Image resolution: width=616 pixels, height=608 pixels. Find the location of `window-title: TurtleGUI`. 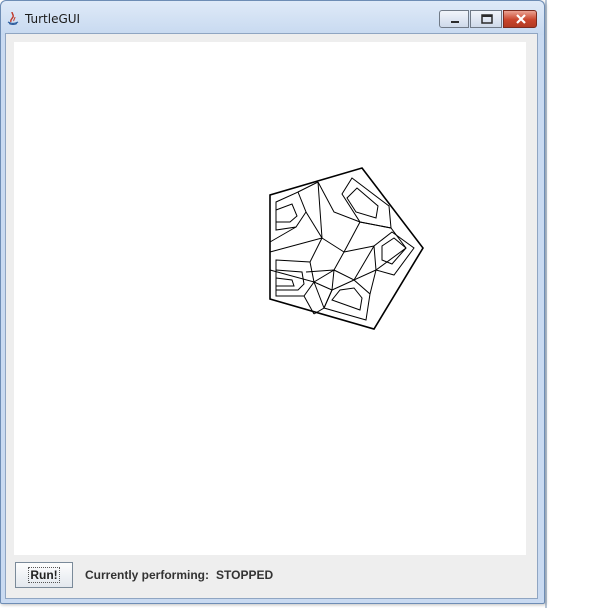

window-title: TurtleGUI is located at coordinates (53, 19).